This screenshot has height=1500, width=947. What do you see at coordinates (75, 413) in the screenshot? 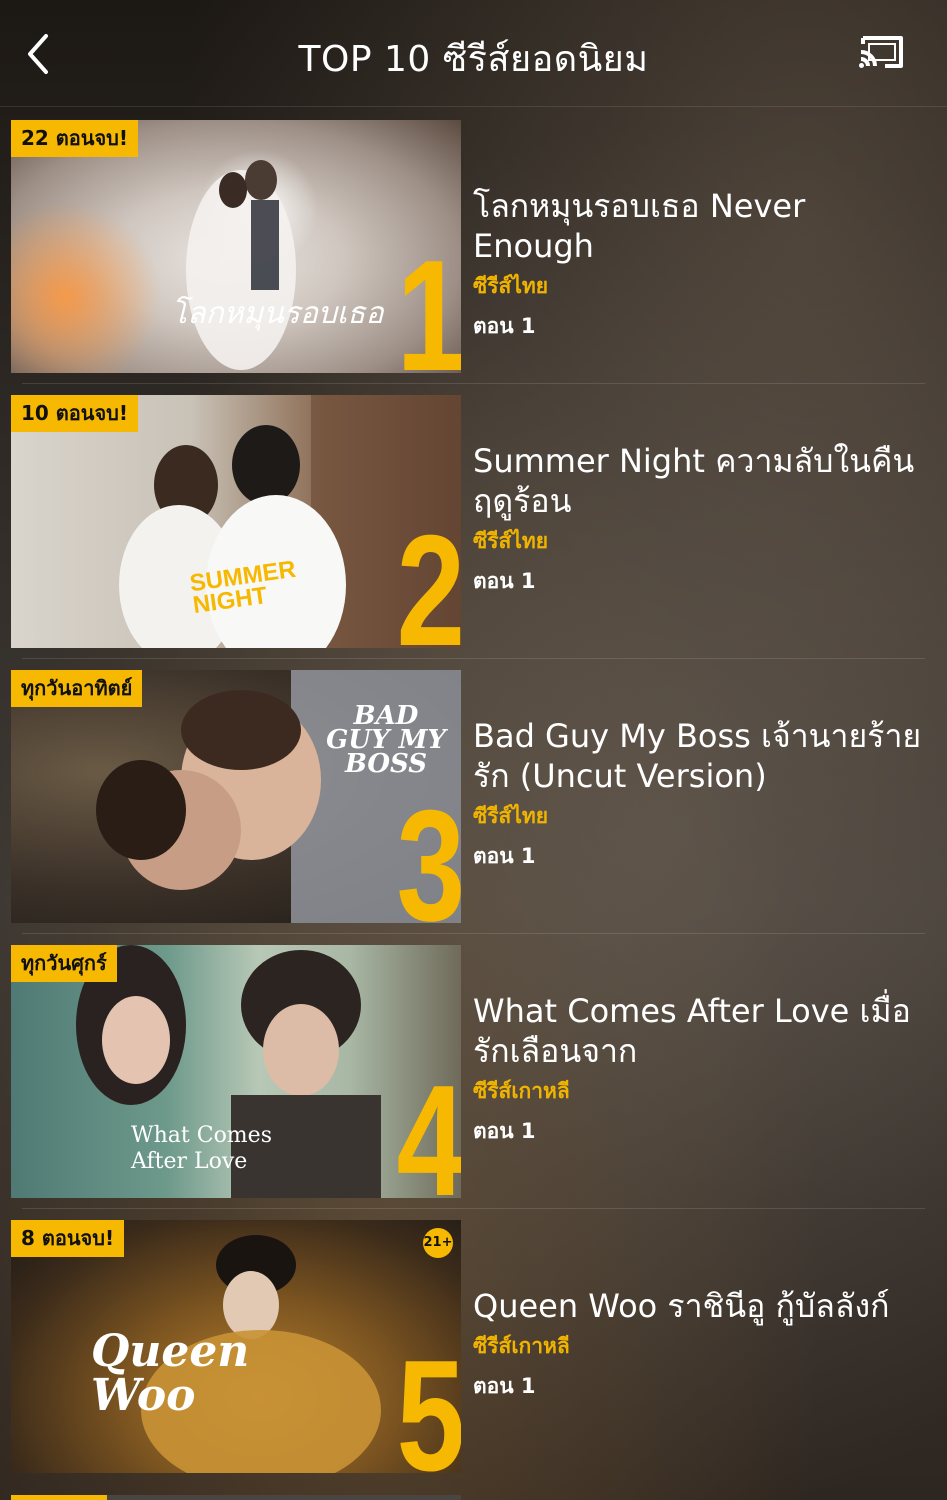
I see `status-badge: 10 ตอนจบ!` at bounding box center [75, 413].